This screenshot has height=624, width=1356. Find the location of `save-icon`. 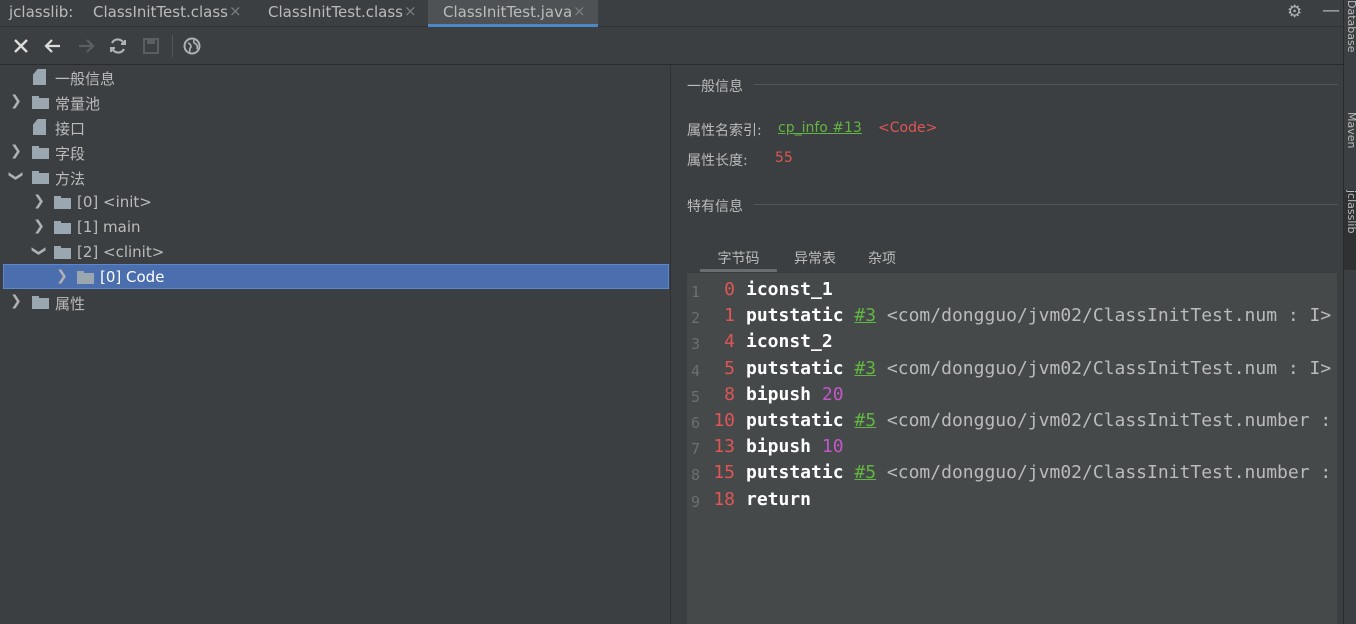

save-icon is located at coordinates (151, 46).